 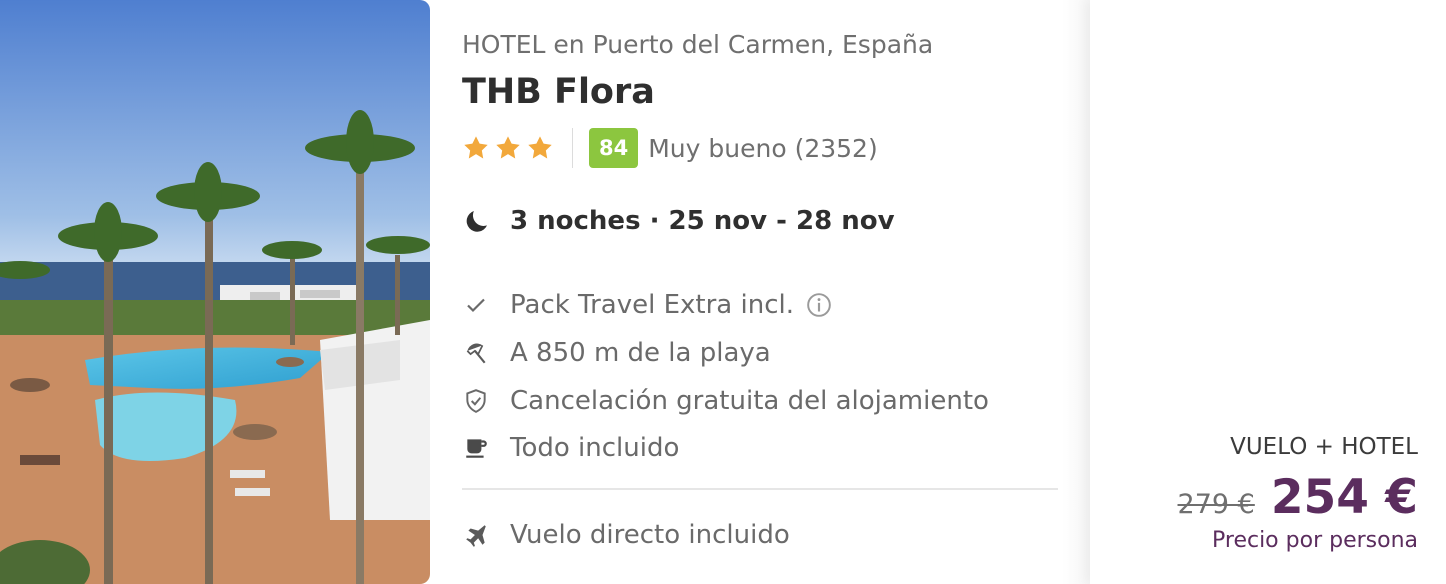 I want to click on price-per-person-label: Precio por persona, so click(x=1315, y=540).